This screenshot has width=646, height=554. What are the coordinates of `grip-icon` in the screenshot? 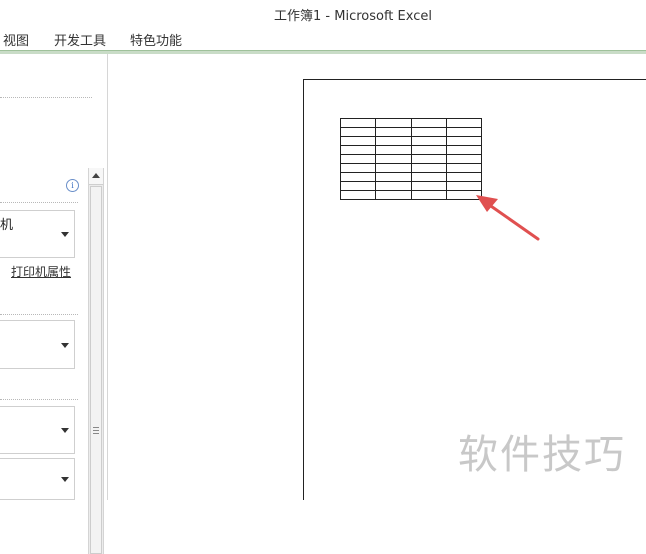 It's located at (96, 431).